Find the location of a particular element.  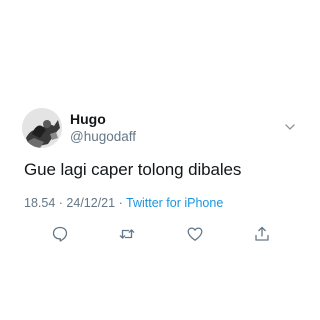

share-upload-icon is located at coordinates (262, 233).